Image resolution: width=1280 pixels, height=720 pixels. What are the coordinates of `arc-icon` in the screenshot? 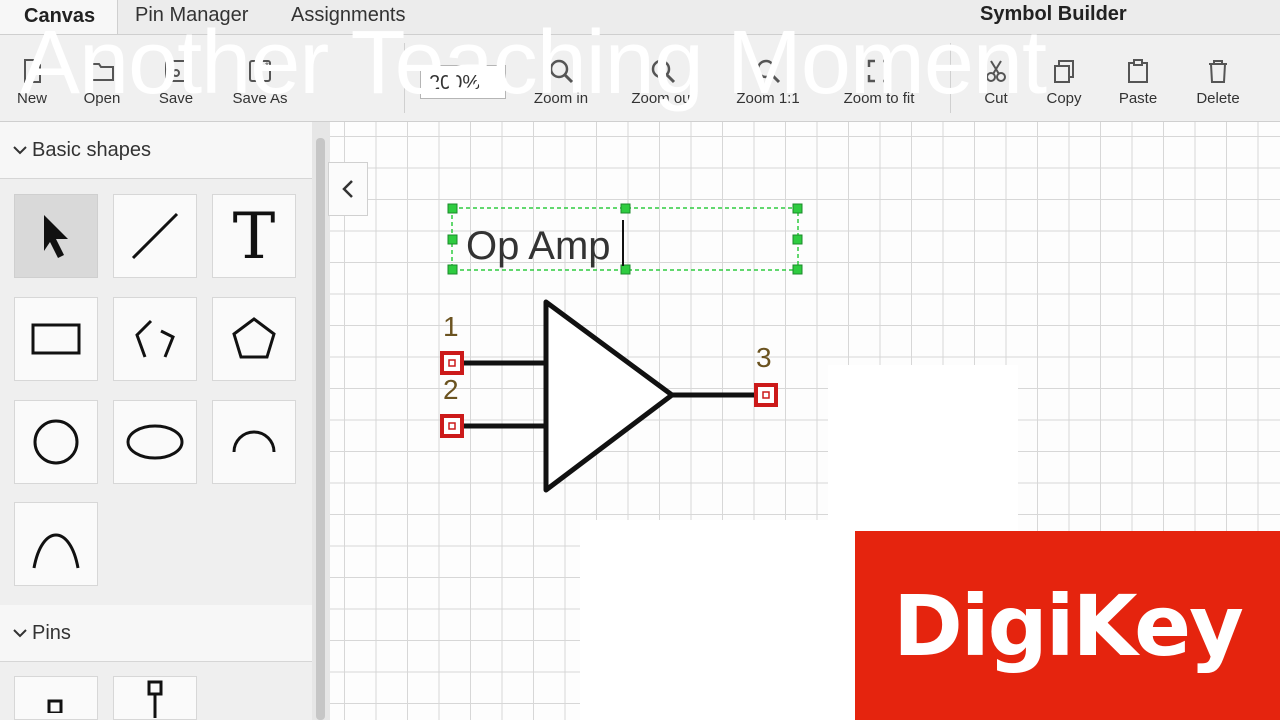 It's located at (254, 441).